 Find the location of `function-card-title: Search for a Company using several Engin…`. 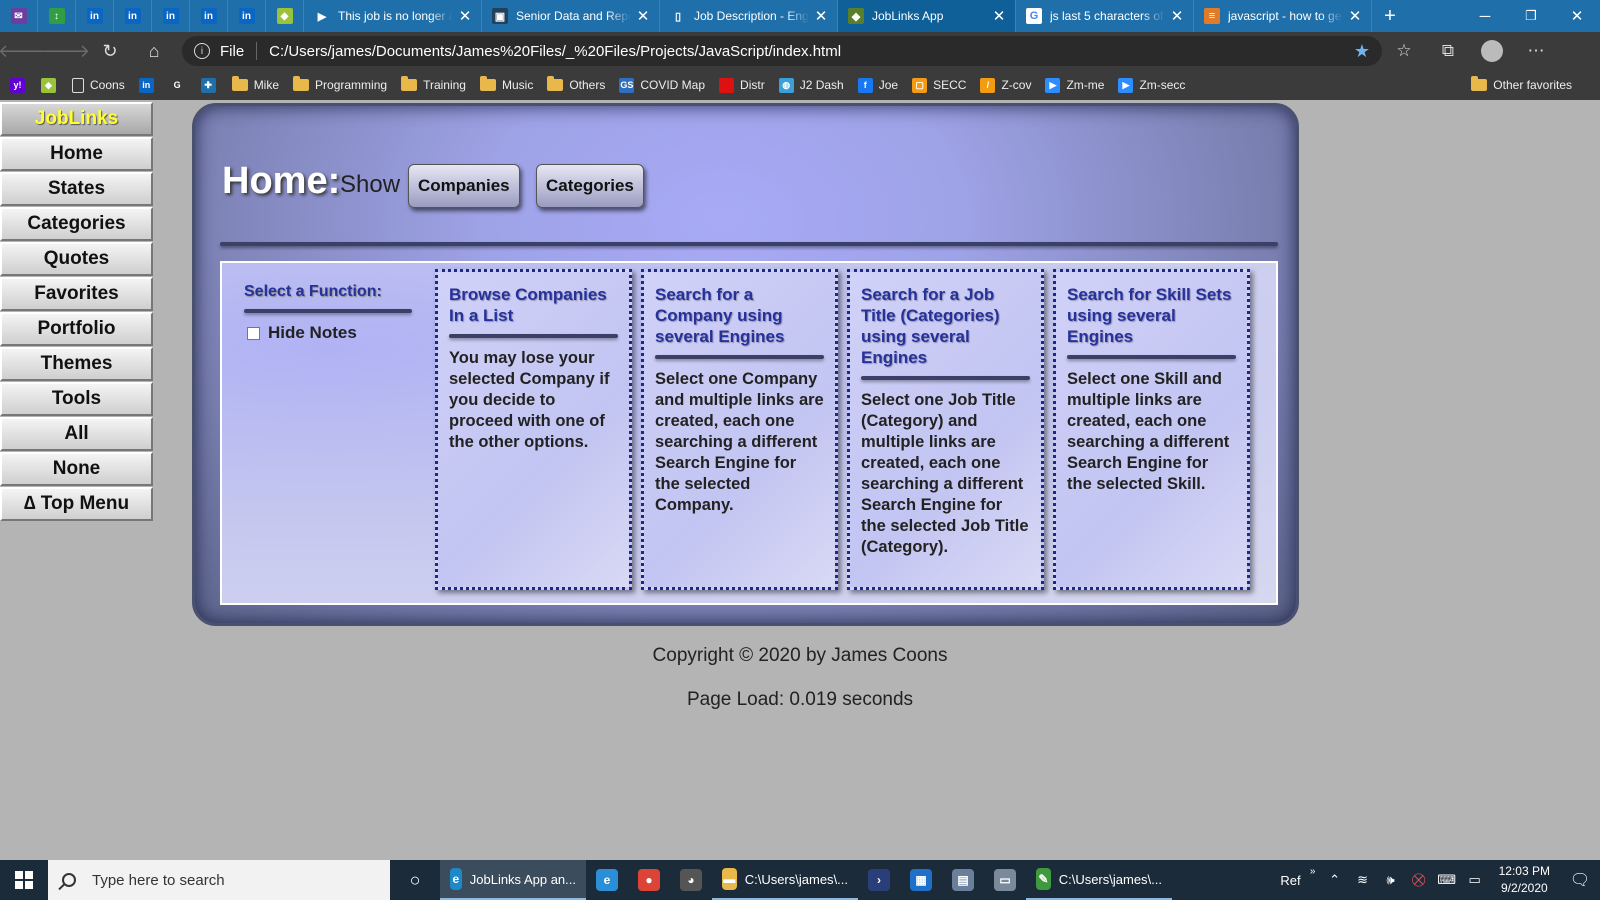

function-card-title: Search for a Company using several Engin… is located at coordinates (739, 315).